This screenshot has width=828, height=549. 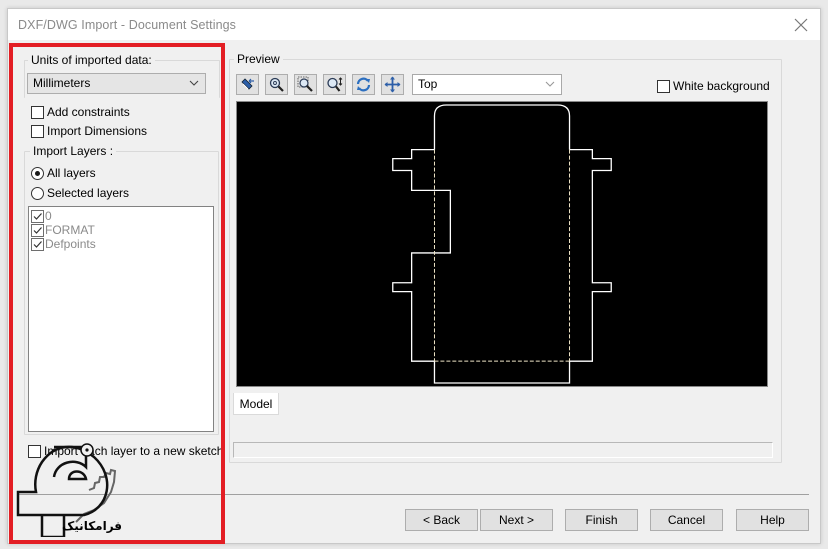 I want to click on dxf-drawing, so click(x=502, y=244).